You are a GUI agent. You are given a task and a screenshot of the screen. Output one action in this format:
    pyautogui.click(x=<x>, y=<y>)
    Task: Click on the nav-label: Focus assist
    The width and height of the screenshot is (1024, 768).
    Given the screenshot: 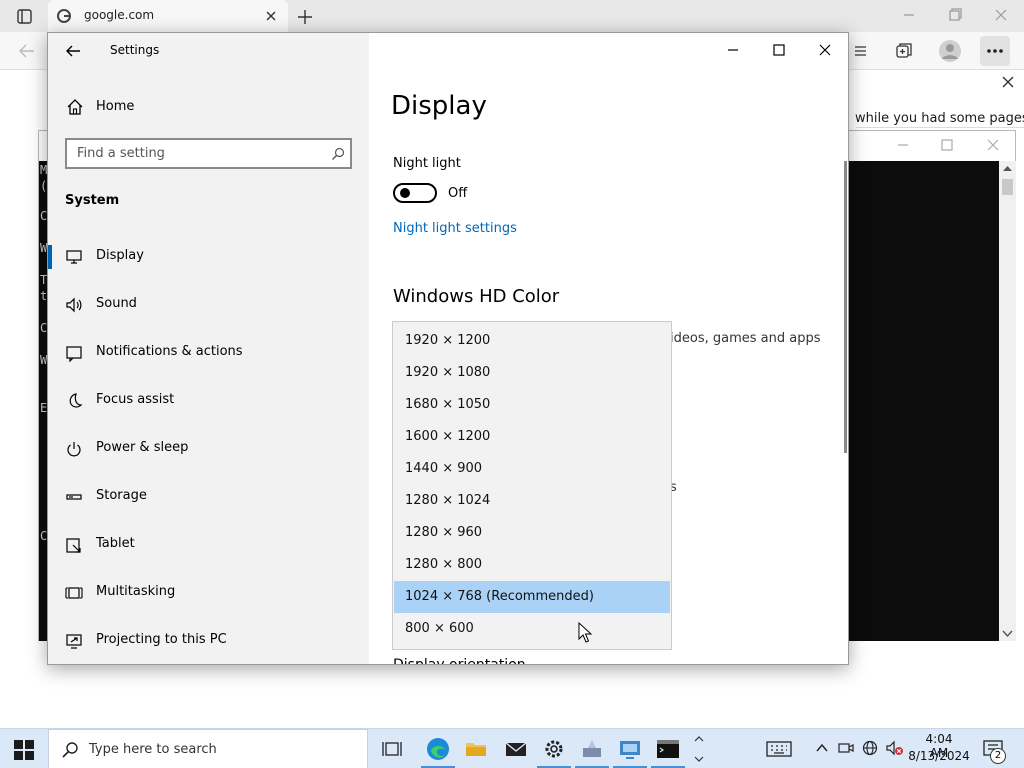 What is the action you would take?
    pyautogui.click(x=135, y=399)
    